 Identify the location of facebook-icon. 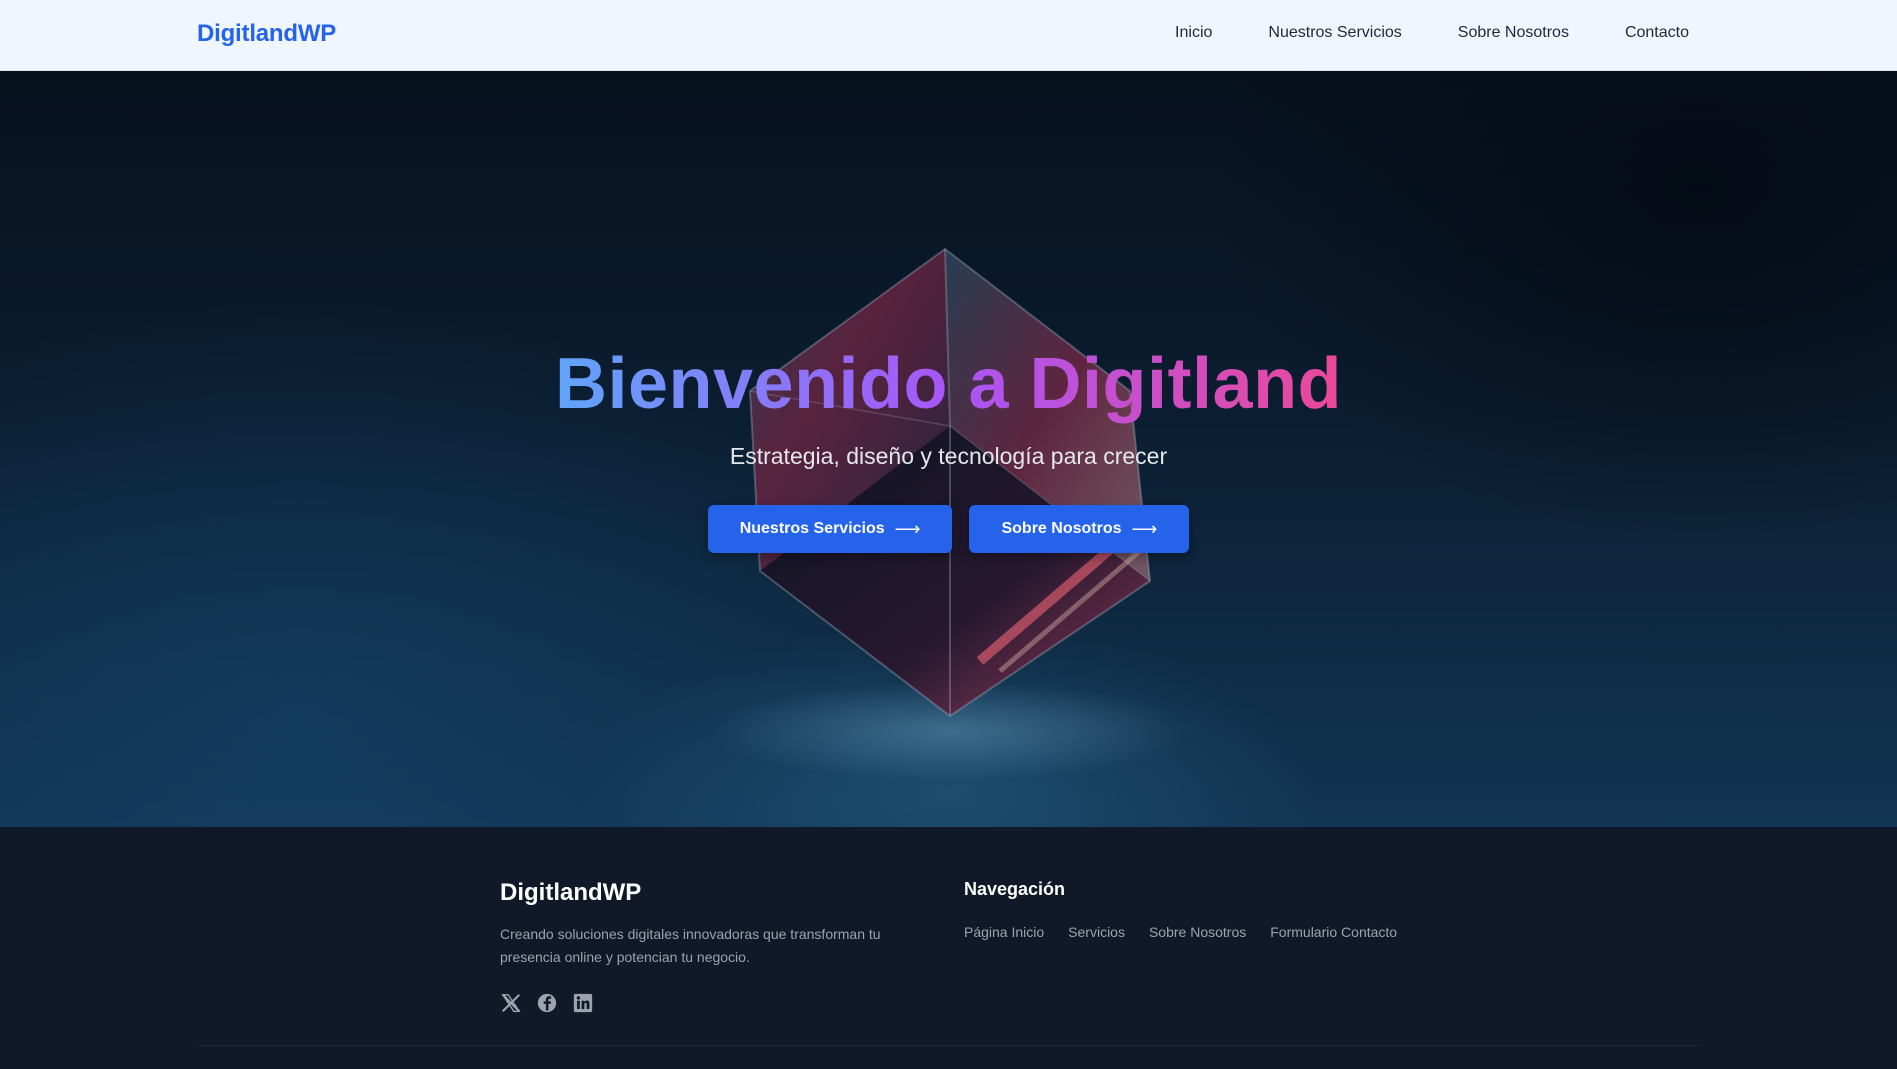
(547, 1003).